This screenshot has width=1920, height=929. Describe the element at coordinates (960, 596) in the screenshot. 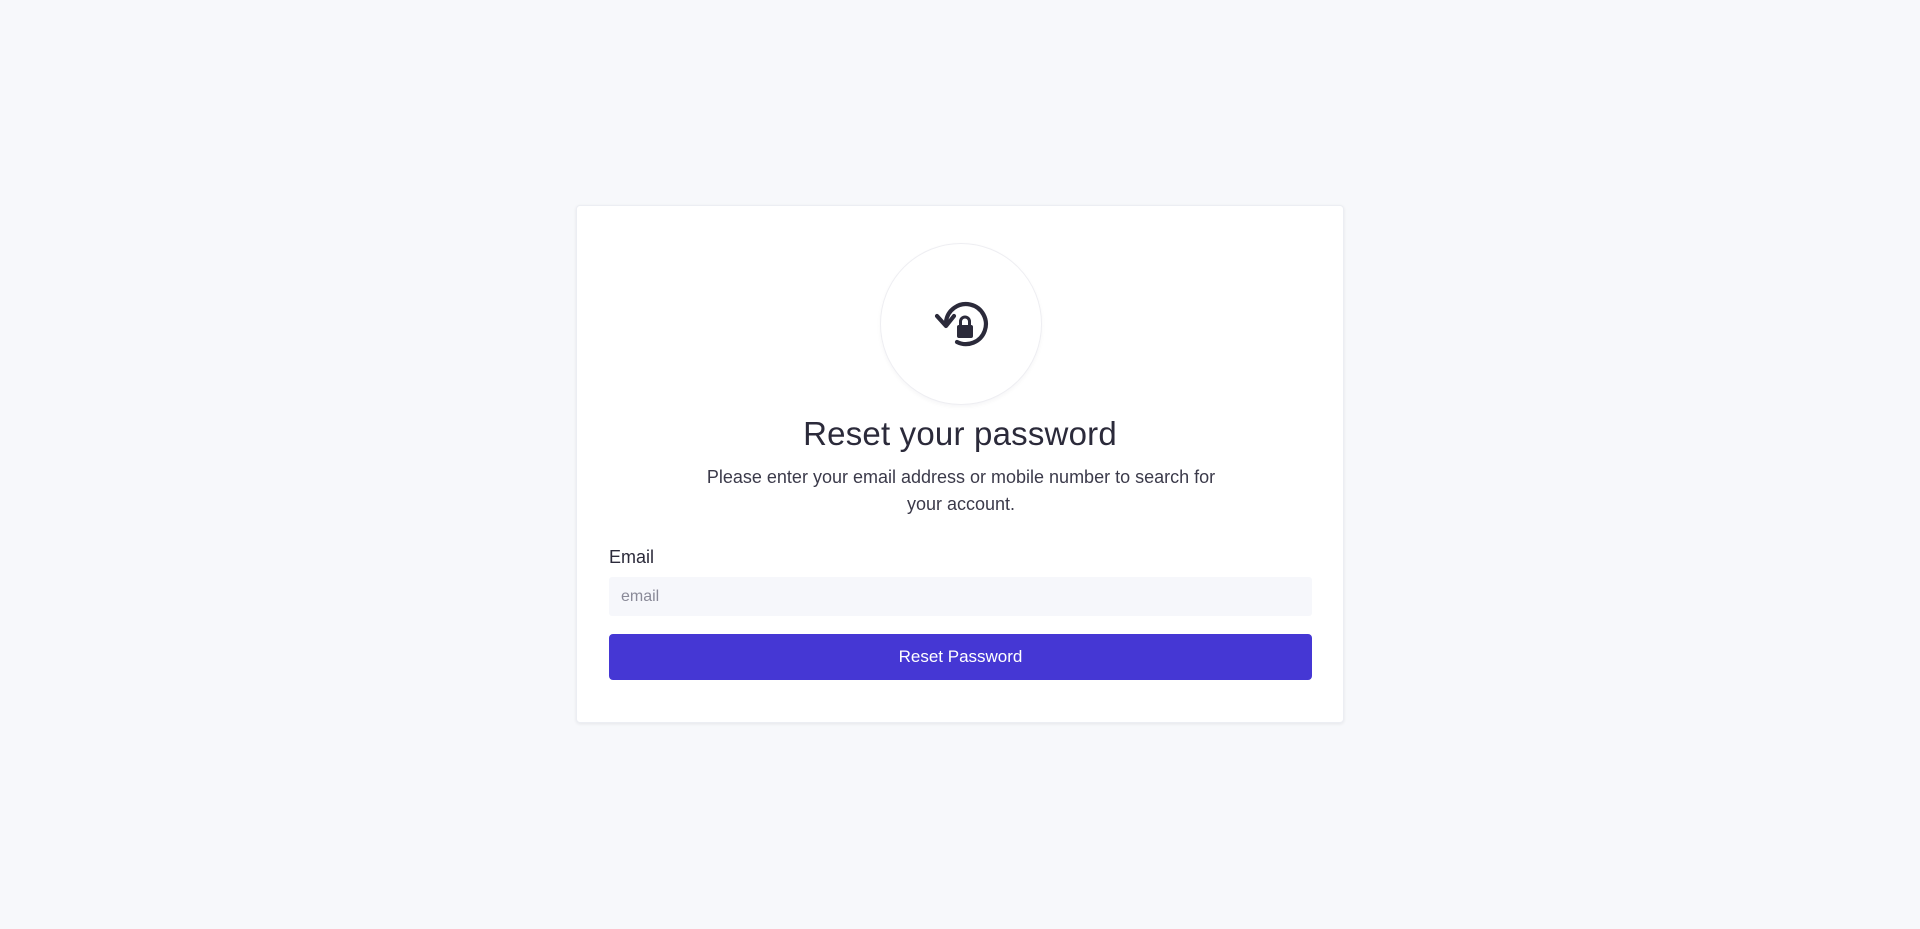

I see `email-input` at that location.